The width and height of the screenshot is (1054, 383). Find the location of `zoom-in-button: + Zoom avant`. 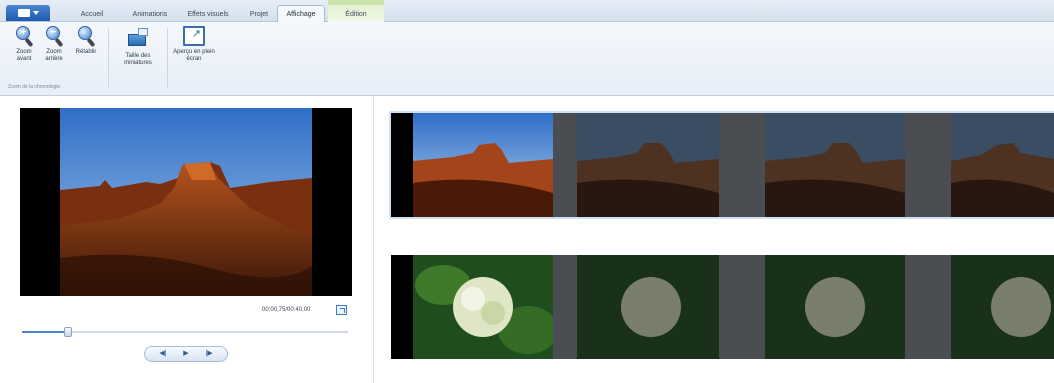

zoom-in-button: + Zoom avant is located at coordinates (24, 44).